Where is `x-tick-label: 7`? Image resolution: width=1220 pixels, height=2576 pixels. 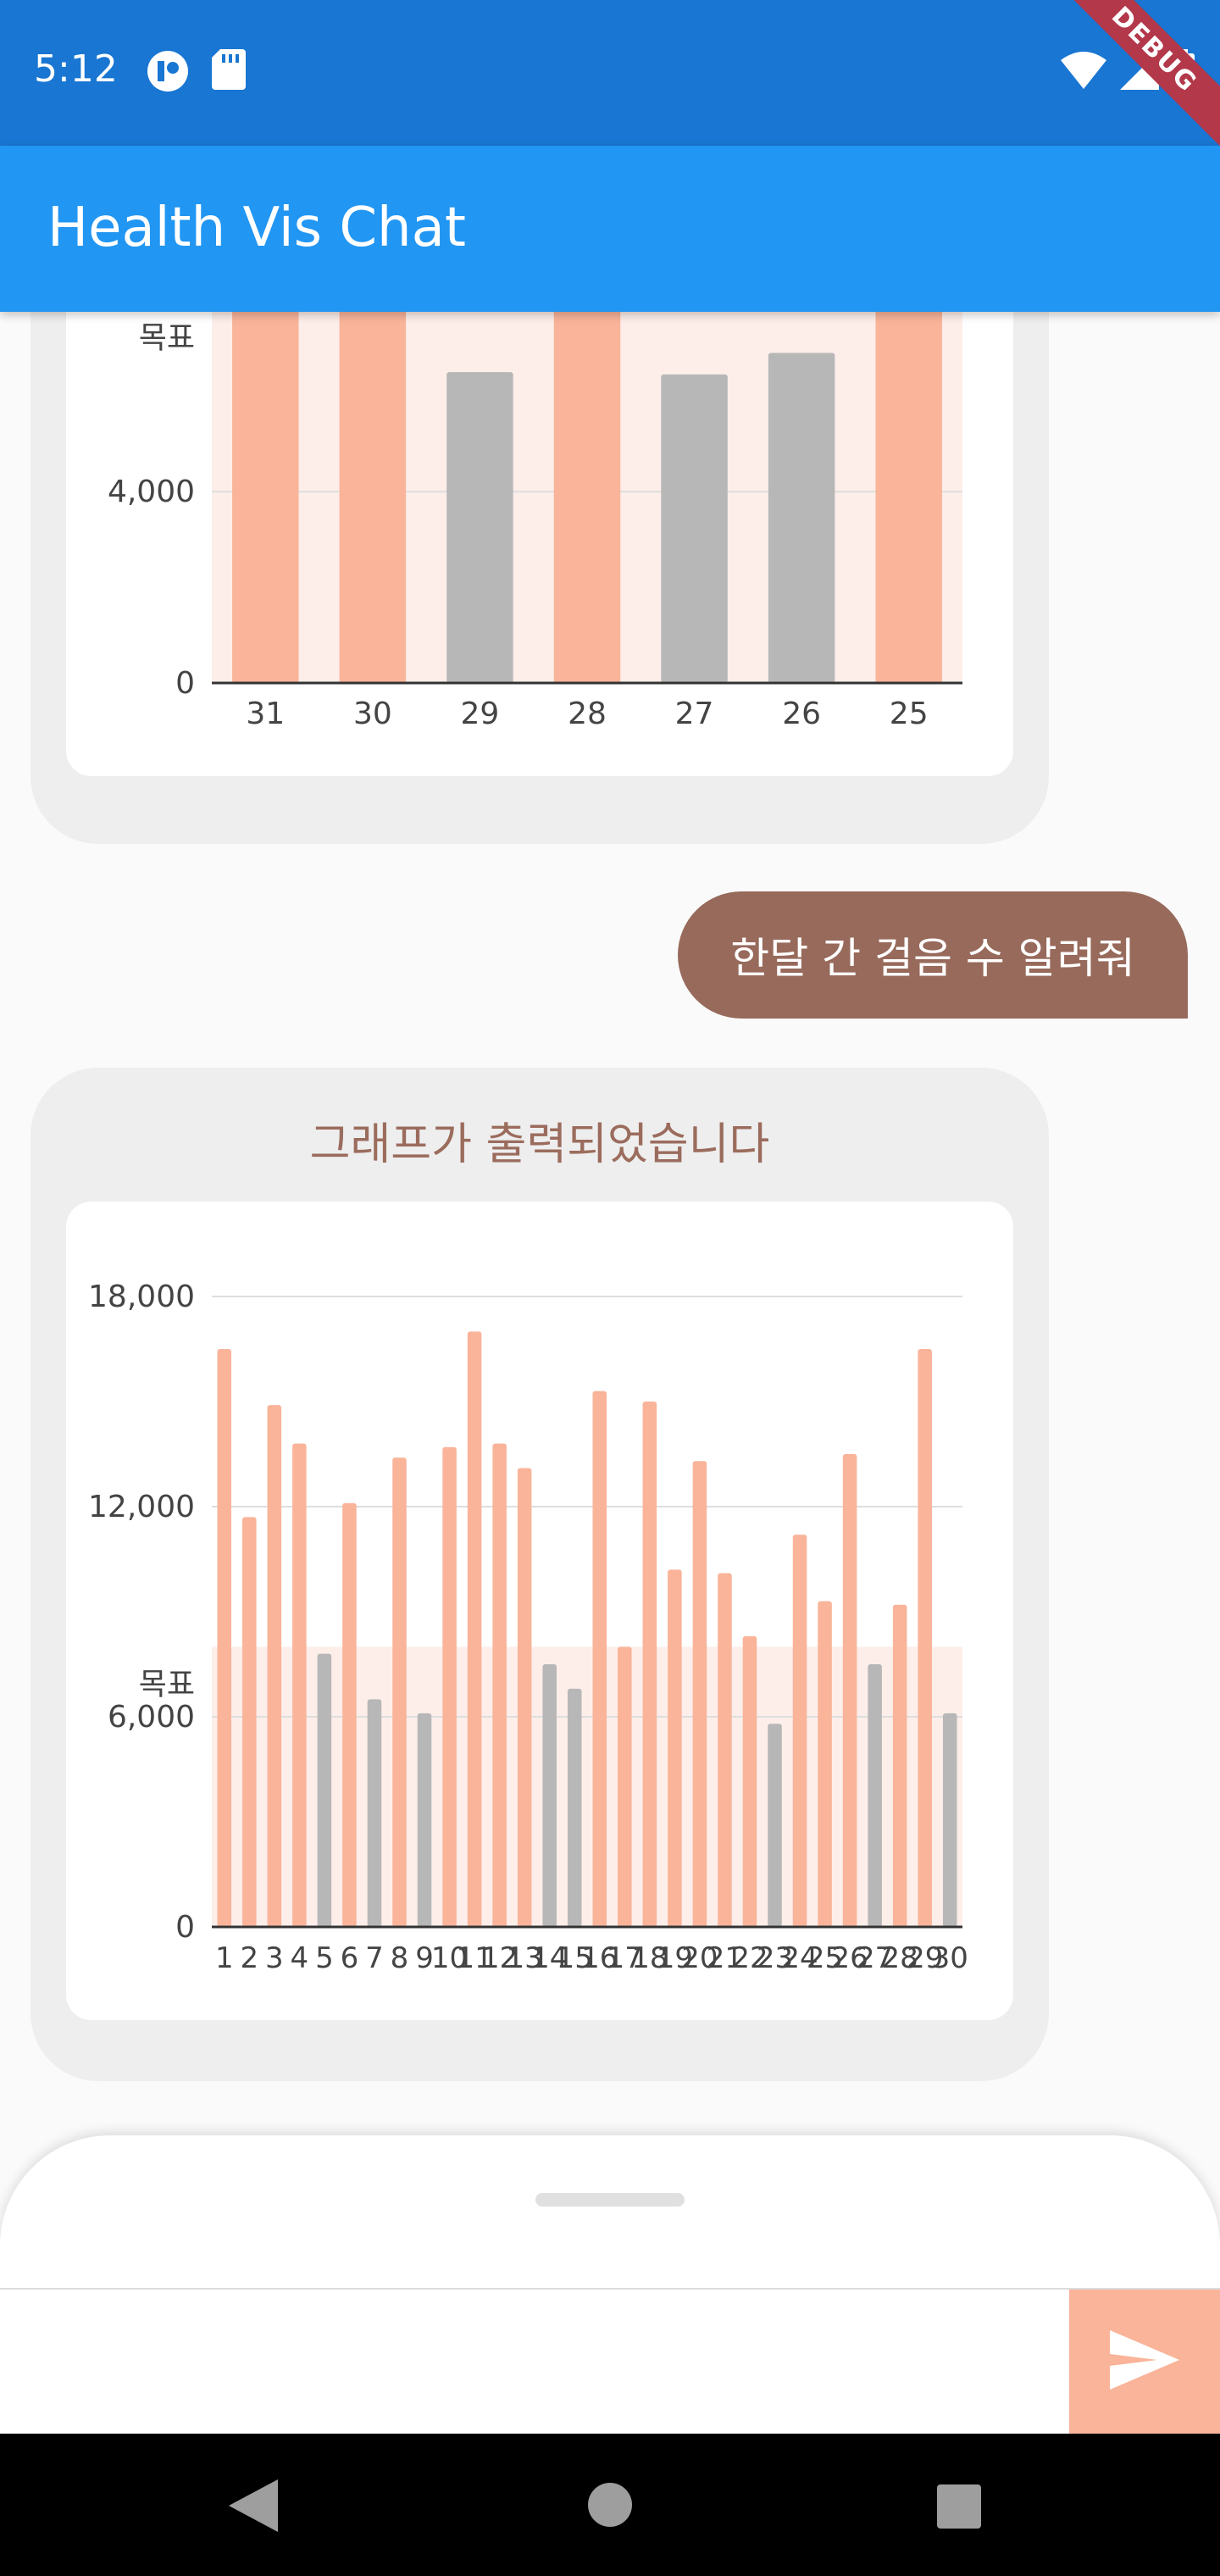 x-tick-label: 7 is located at coordinates (374, 1958).